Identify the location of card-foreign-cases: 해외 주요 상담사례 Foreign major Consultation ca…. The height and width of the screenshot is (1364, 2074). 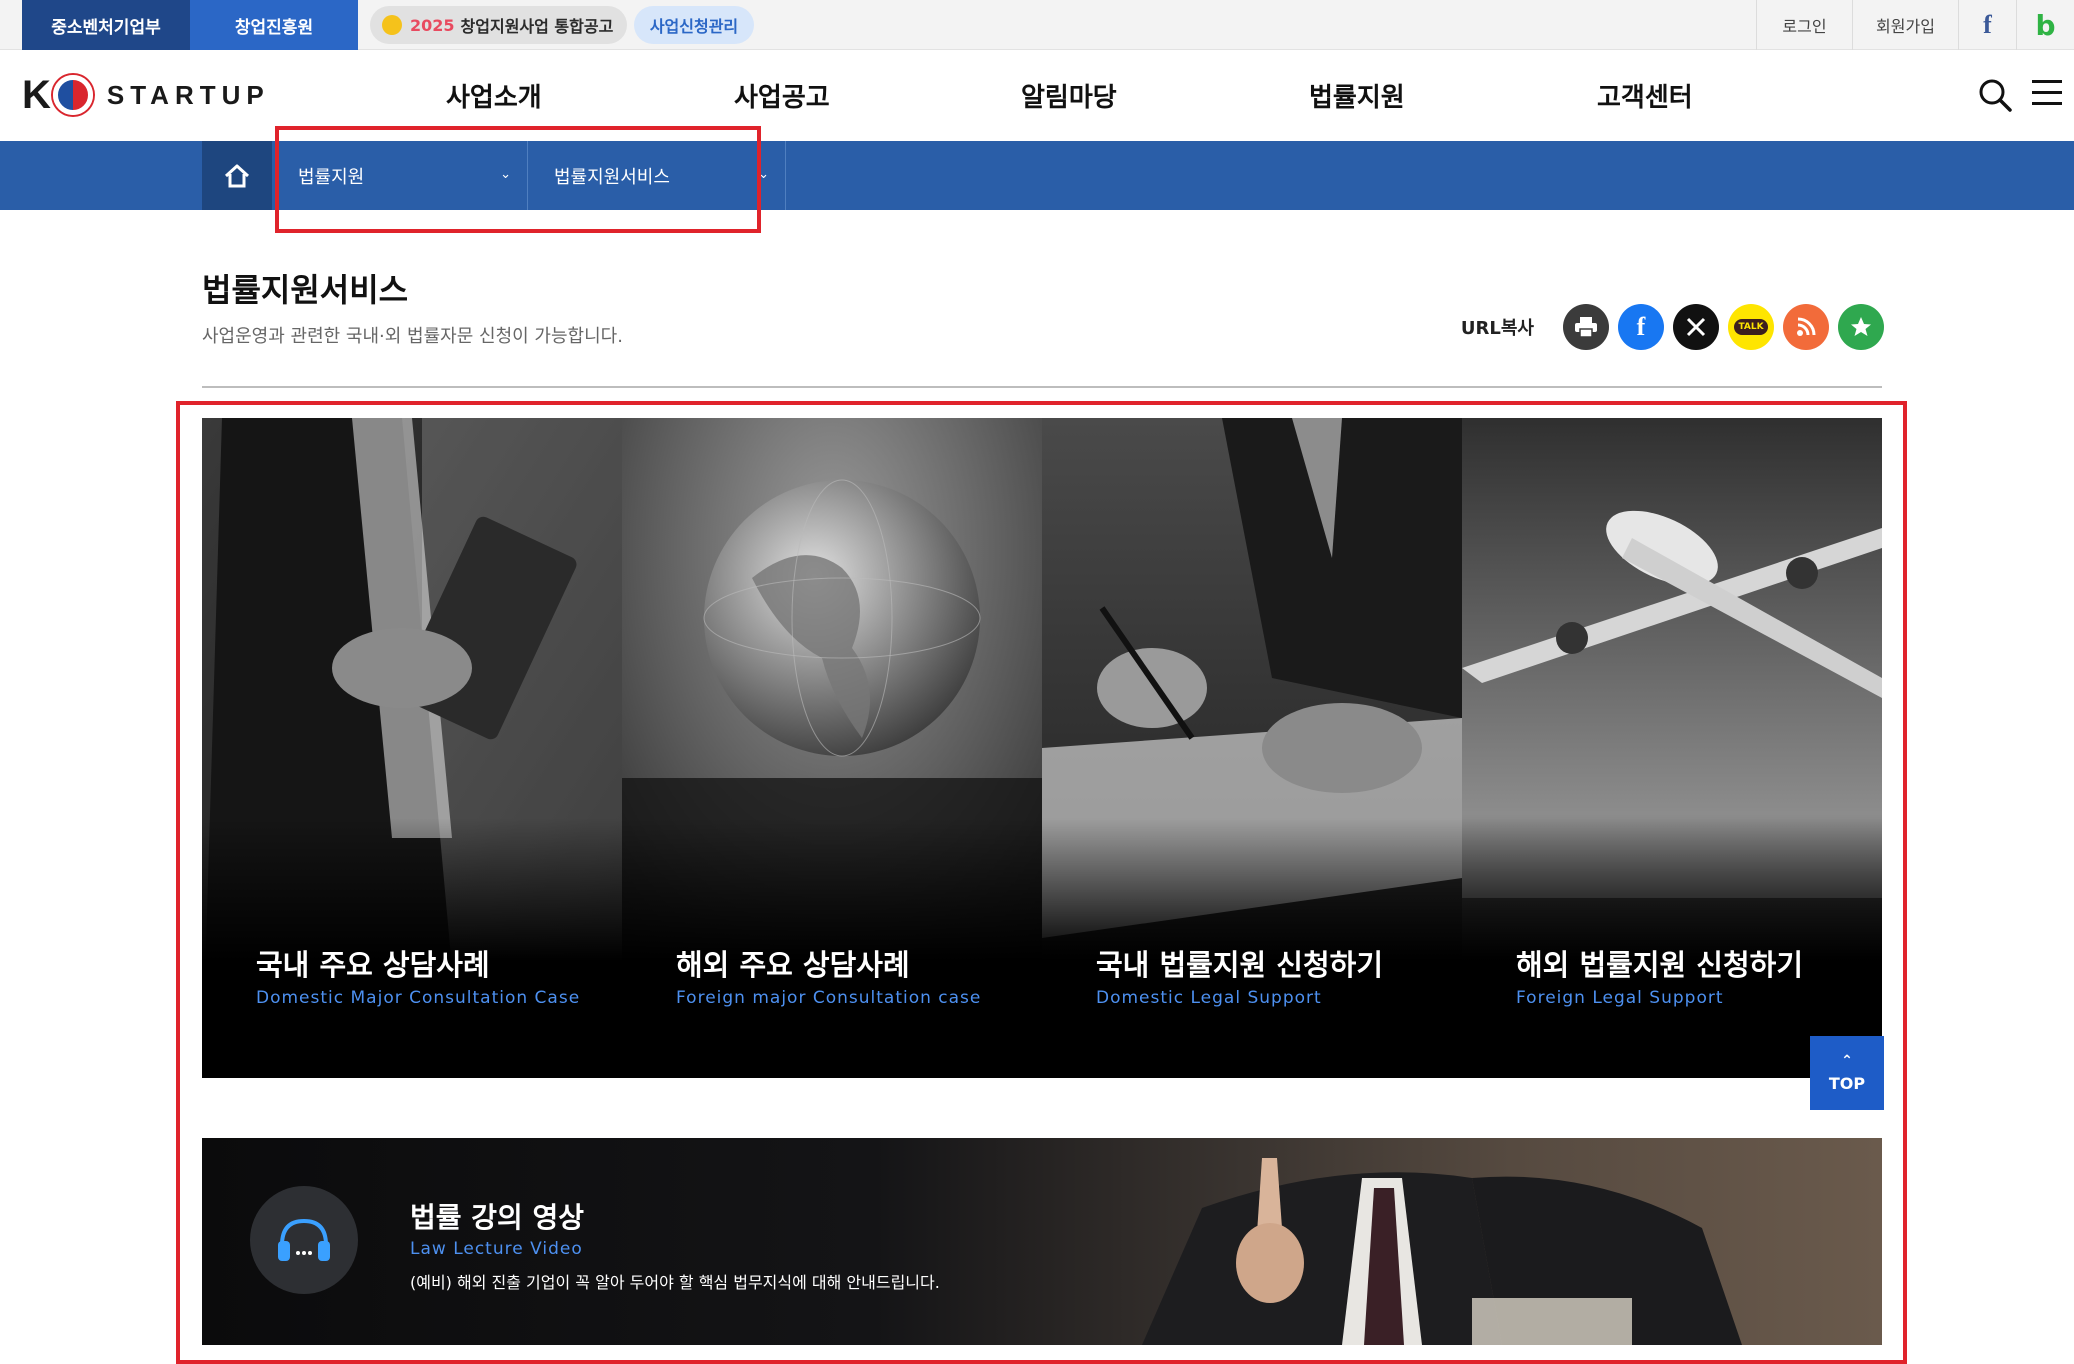
(832, 748).